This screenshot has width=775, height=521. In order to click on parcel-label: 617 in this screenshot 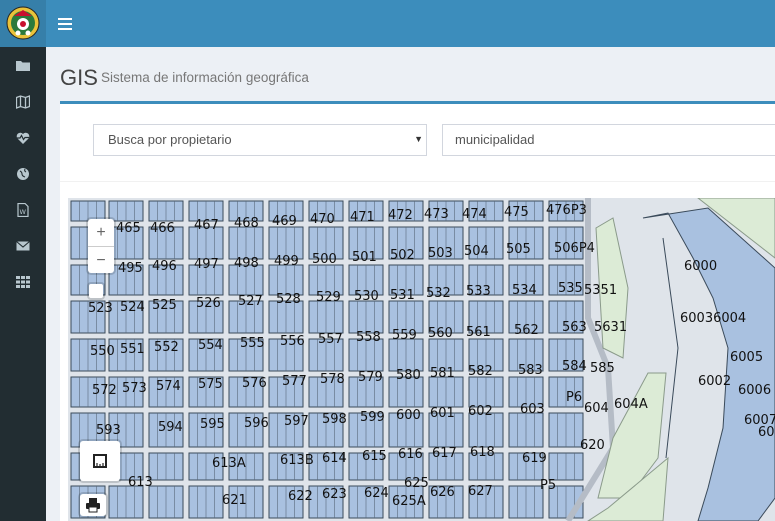, I will do `click(444, 453)`.